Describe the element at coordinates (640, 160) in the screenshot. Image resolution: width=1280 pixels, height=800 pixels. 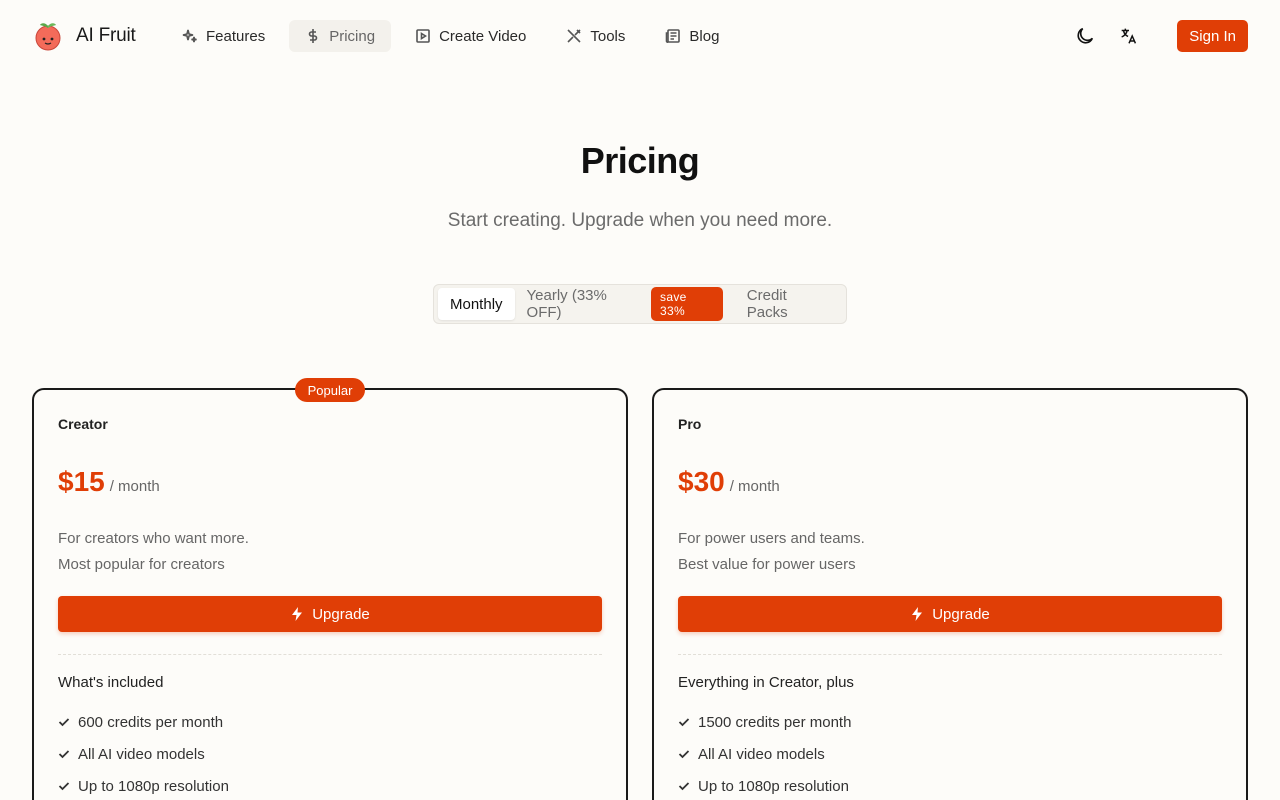
I see `page-title: Pricing` at that location.